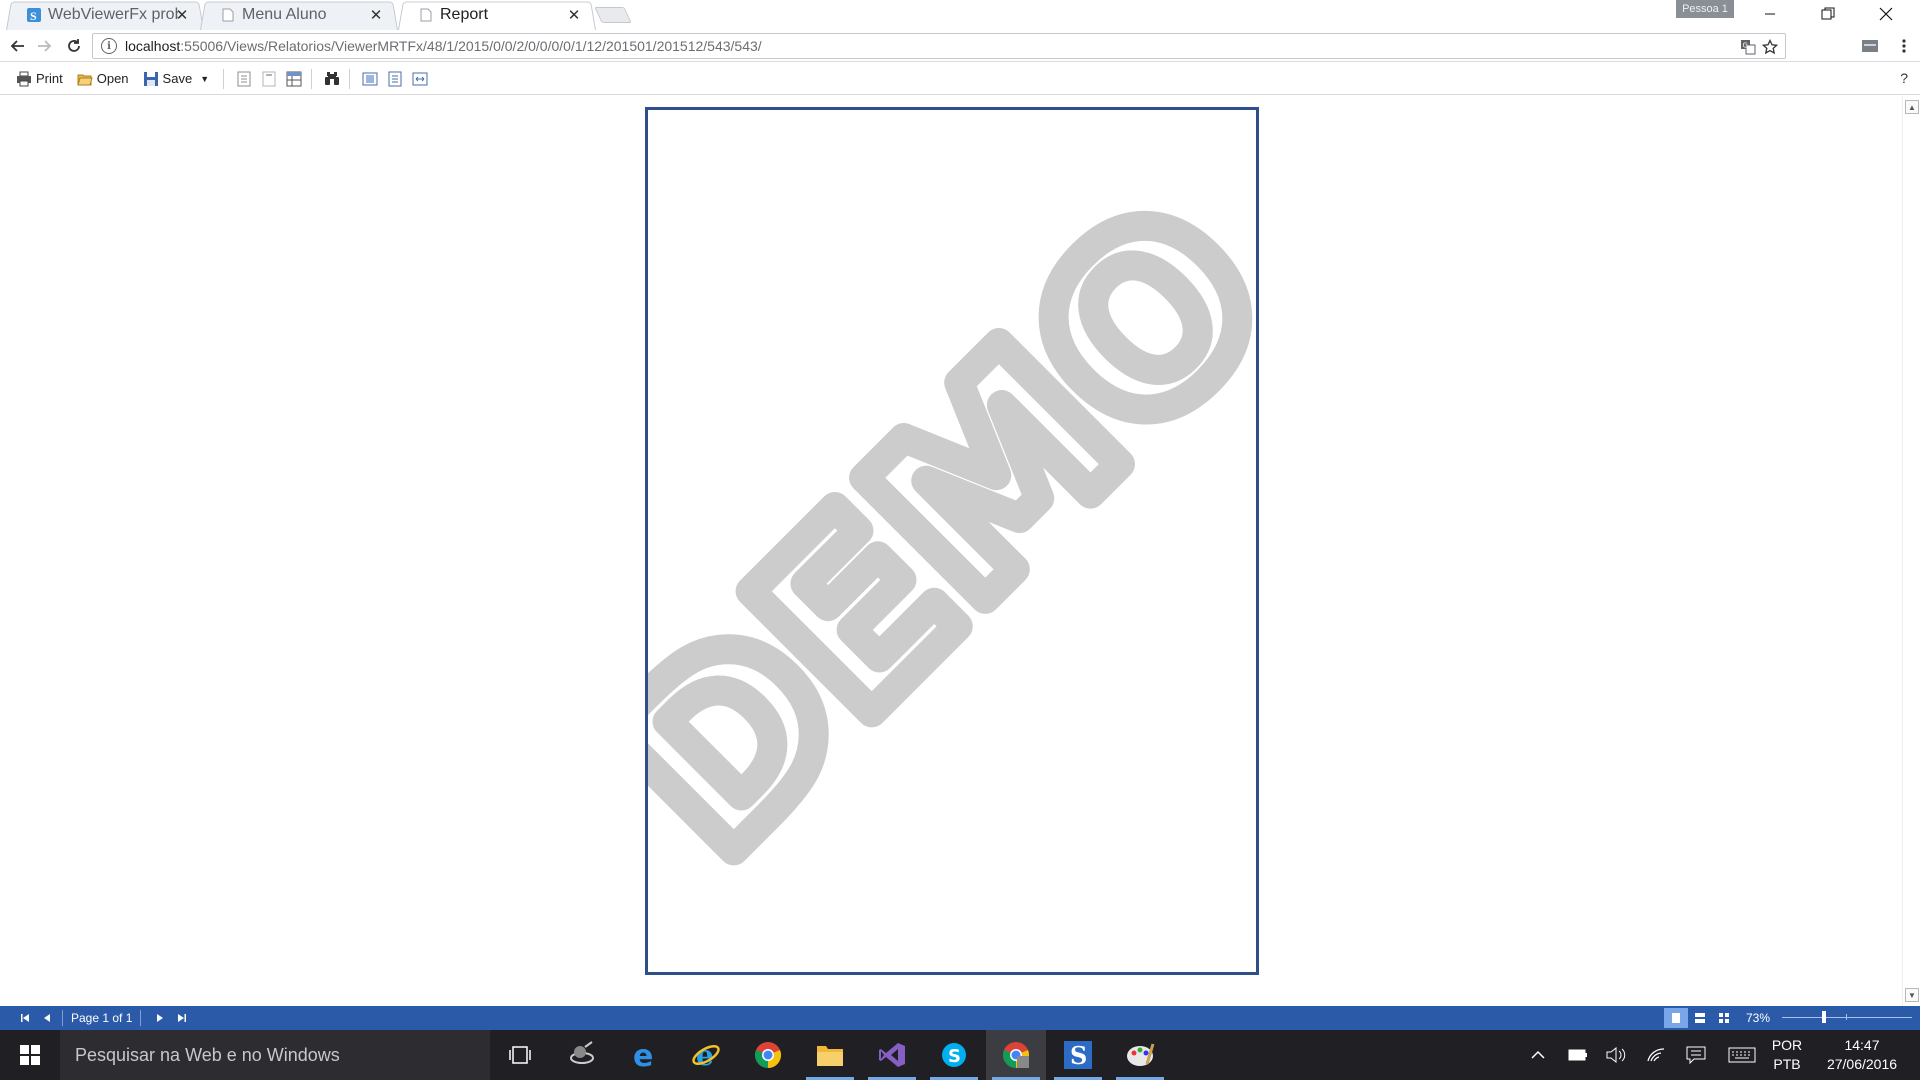 The width and height of the screenshot is (1920, 1080). What do you see at coordinates (1904, 78) in the screenshot?
I see `help-button: ?` at bounding box center [1904, 78].